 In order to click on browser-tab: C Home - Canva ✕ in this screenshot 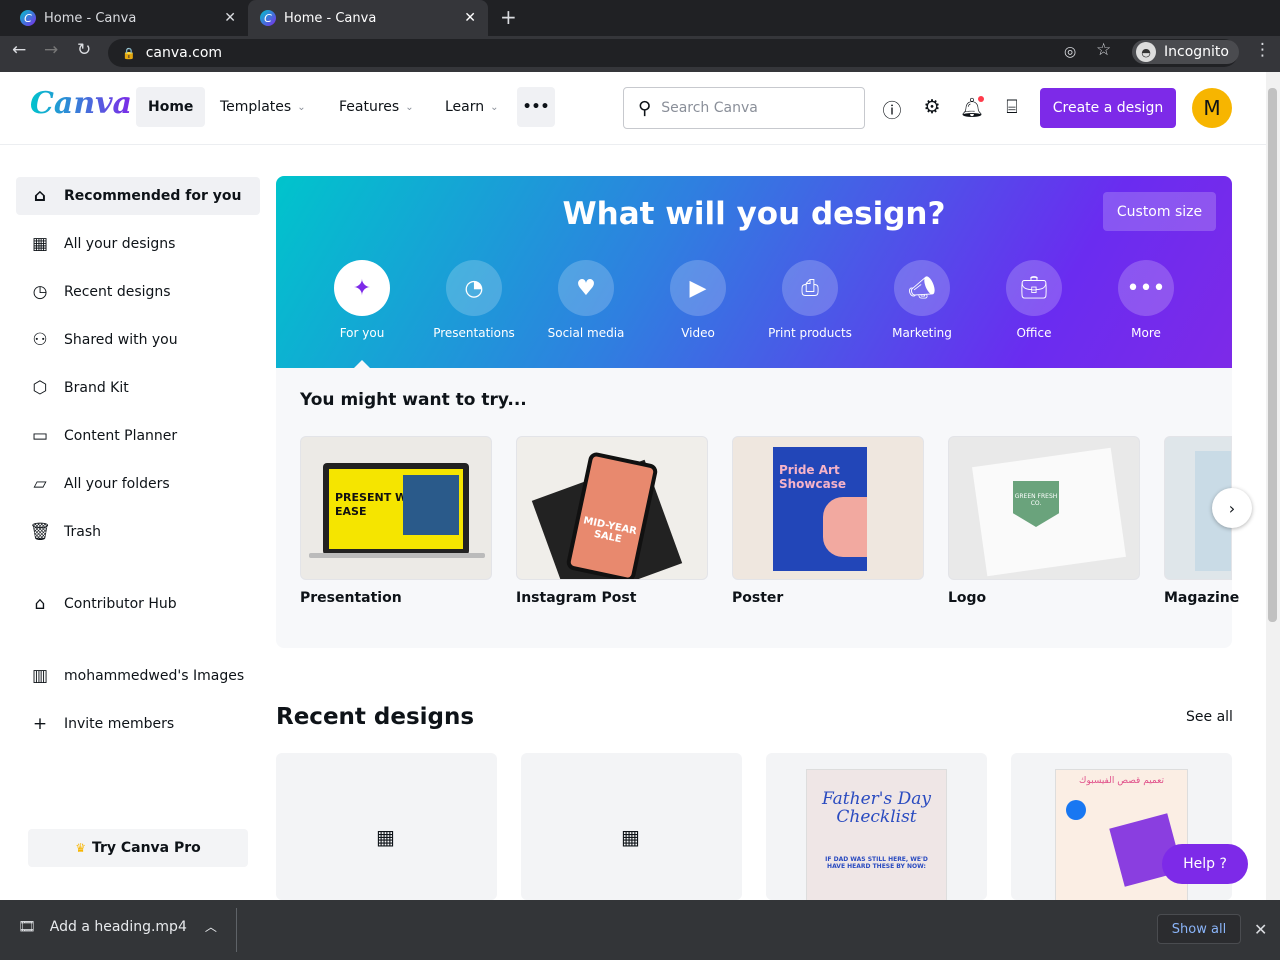, I will do `click(128, 18)`.